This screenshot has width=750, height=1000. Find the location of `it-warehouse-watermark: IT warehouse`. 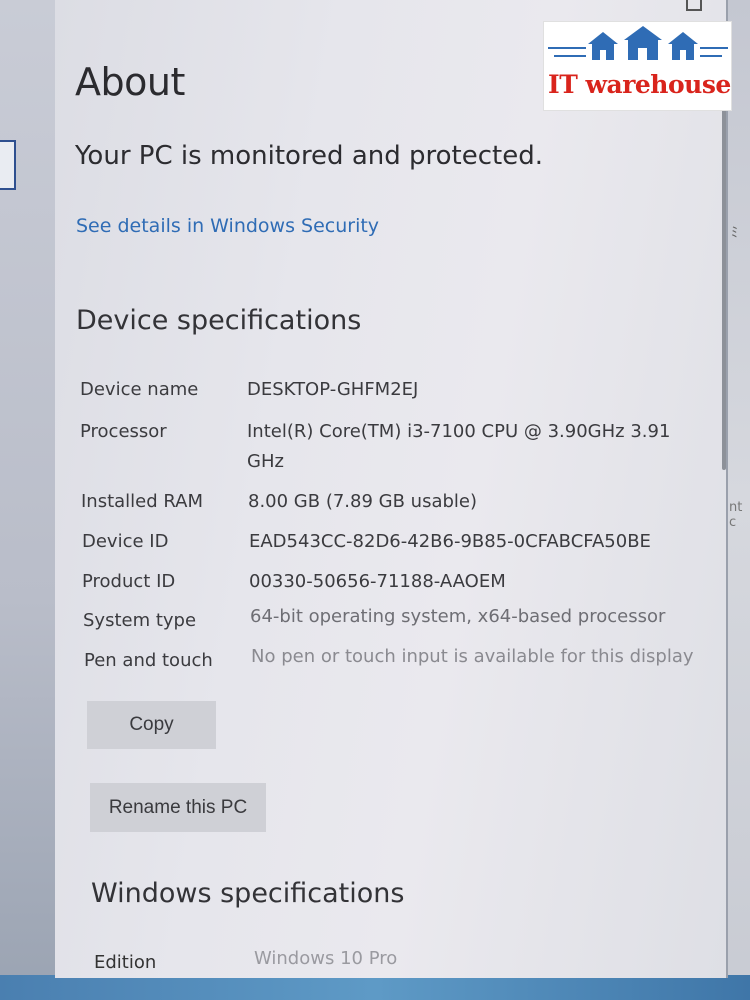

it-warehouse-watermark: IT warehouse is located at coordinates (637, 66).